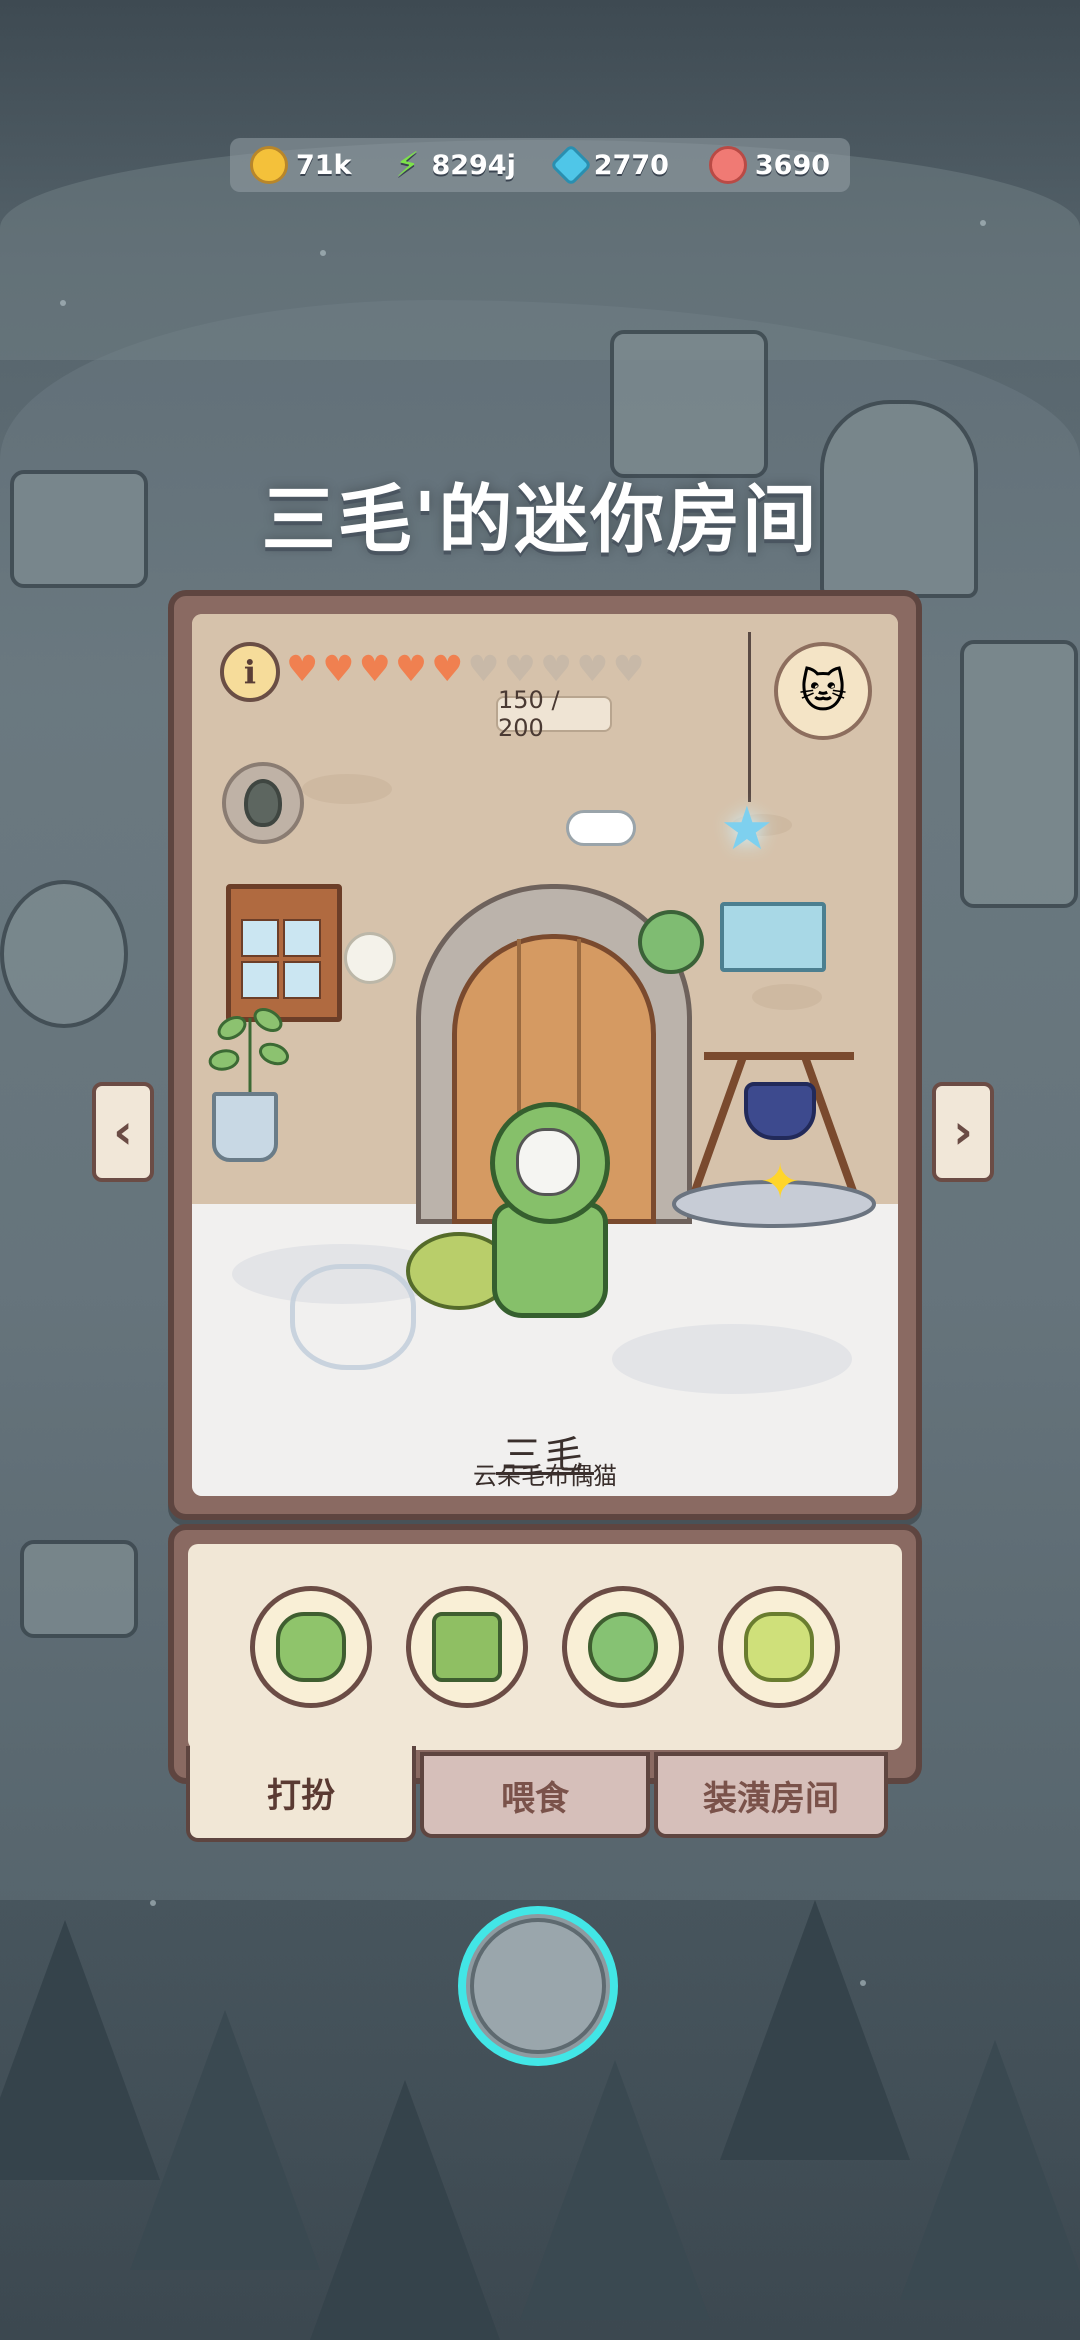 This screenshot has height=2340, width=1080. What do you see at coordinates (64, 954) in the screenshot?
I see `background-round-house` at bounding box center [64, 954].